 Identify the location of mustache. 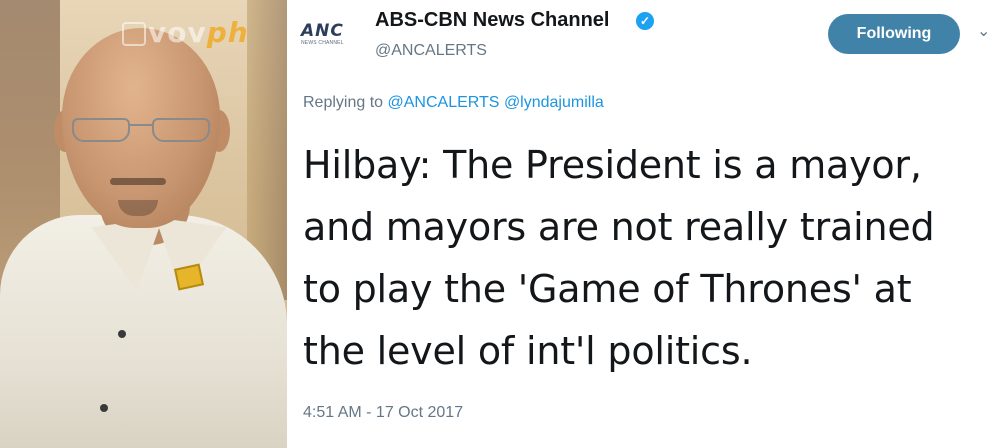
(138, 181).